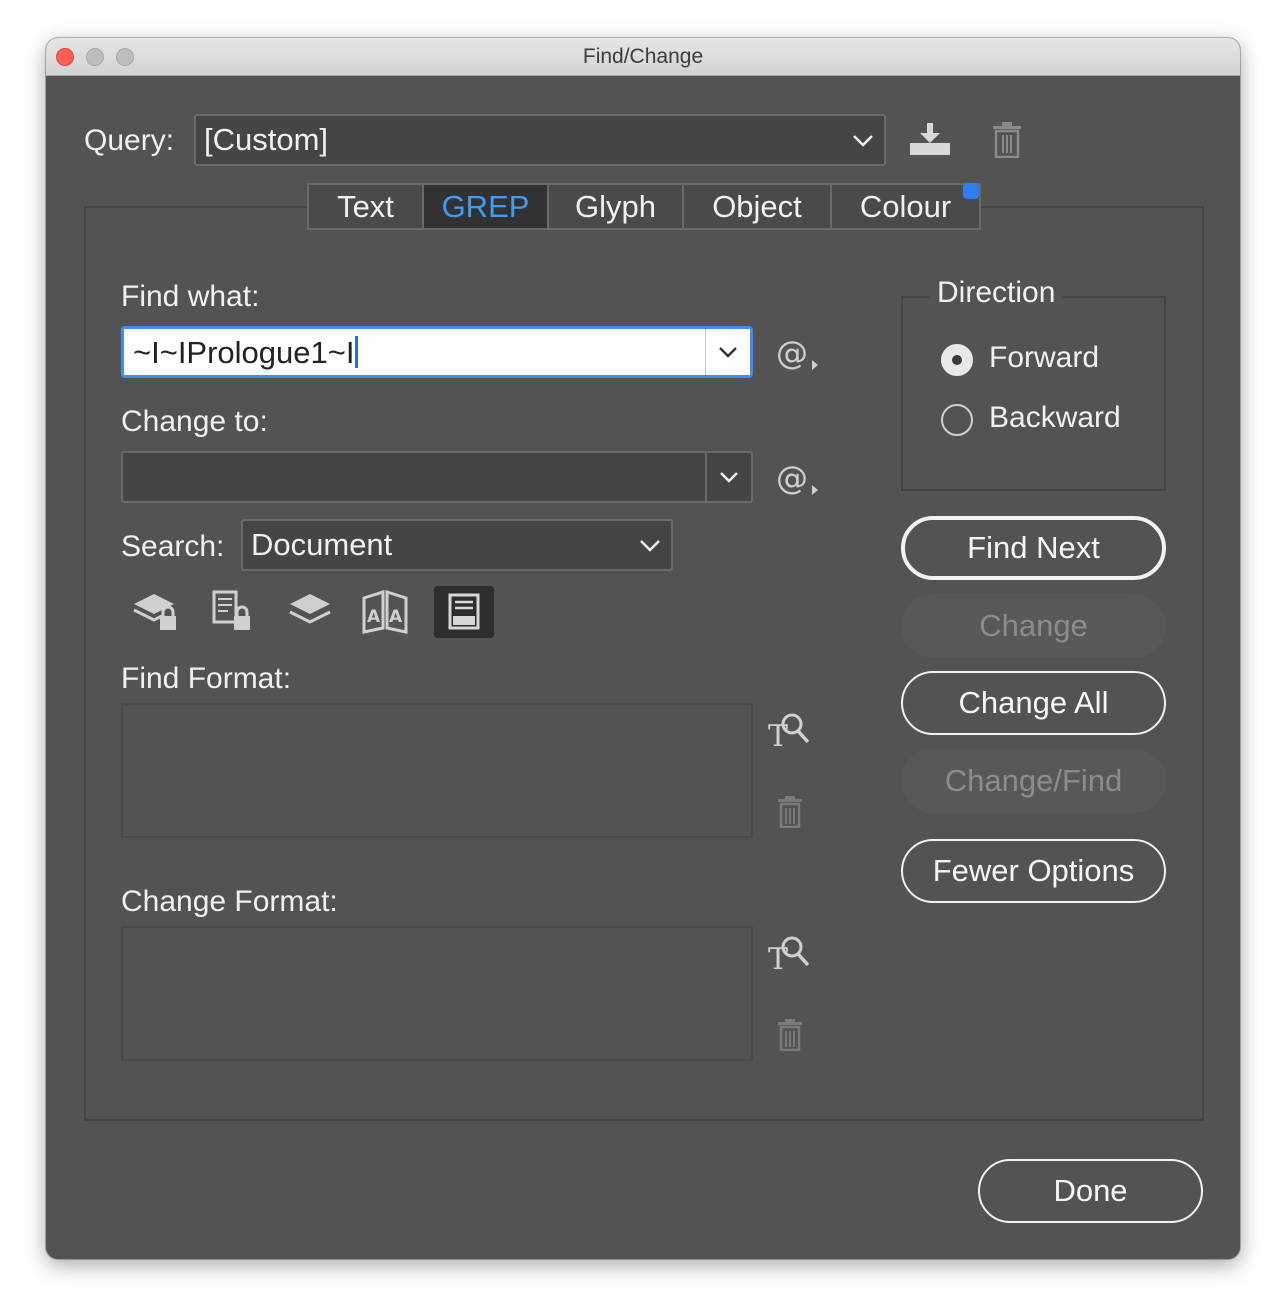  Describe the element at coordinates (957, 360) in the screenshot. I see `forward-radio` at that location.